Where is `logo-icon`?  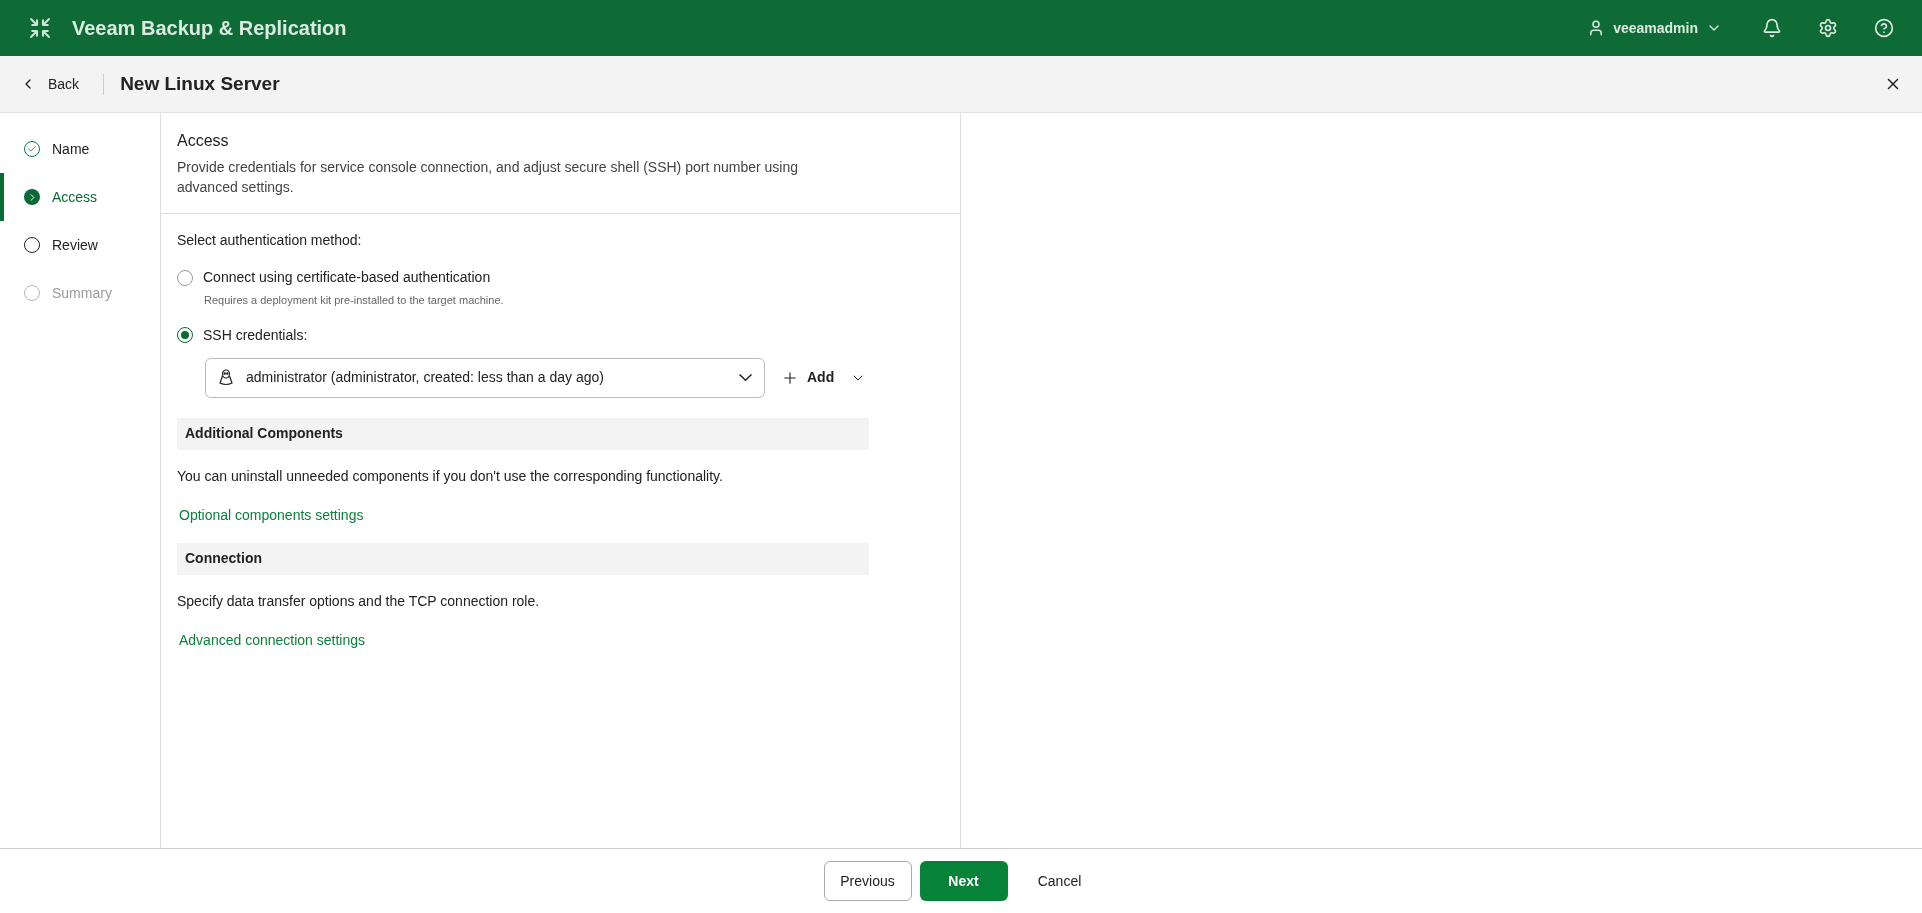
logo-icon is located at coordinates (40, 28).